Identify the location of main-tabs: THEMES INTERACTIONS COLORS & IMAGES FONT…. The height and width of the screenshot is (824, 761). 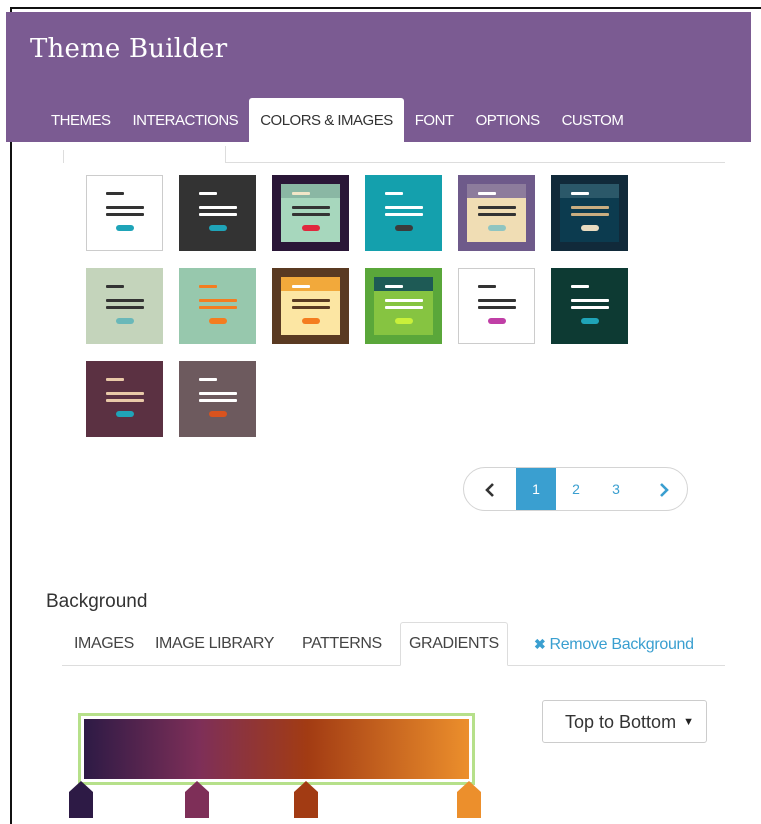
(320, 120).